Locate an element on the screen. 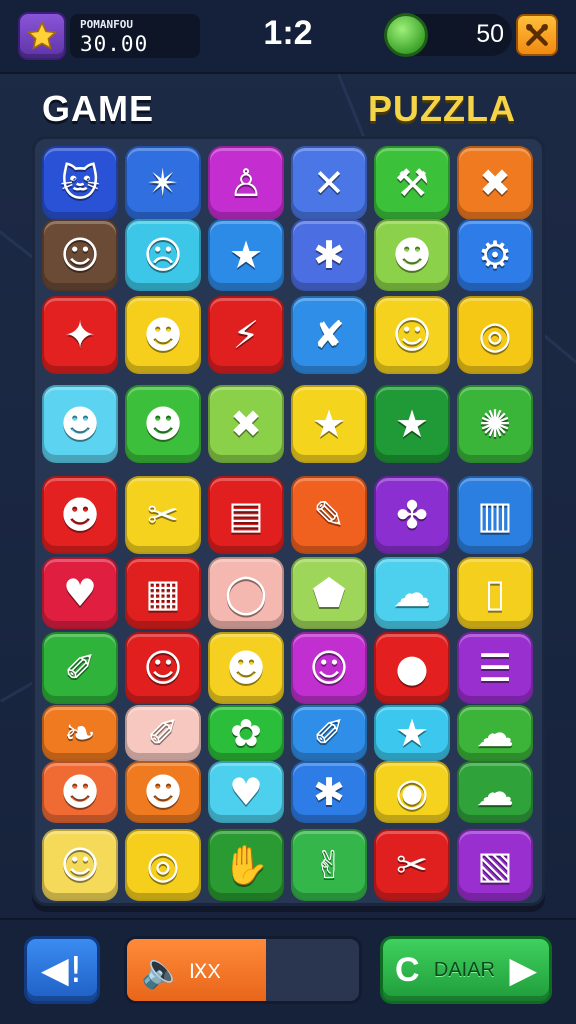 This screenshot has width=576, height=1024. tile-icon: ⚡ is located at coordinates (246, 335).